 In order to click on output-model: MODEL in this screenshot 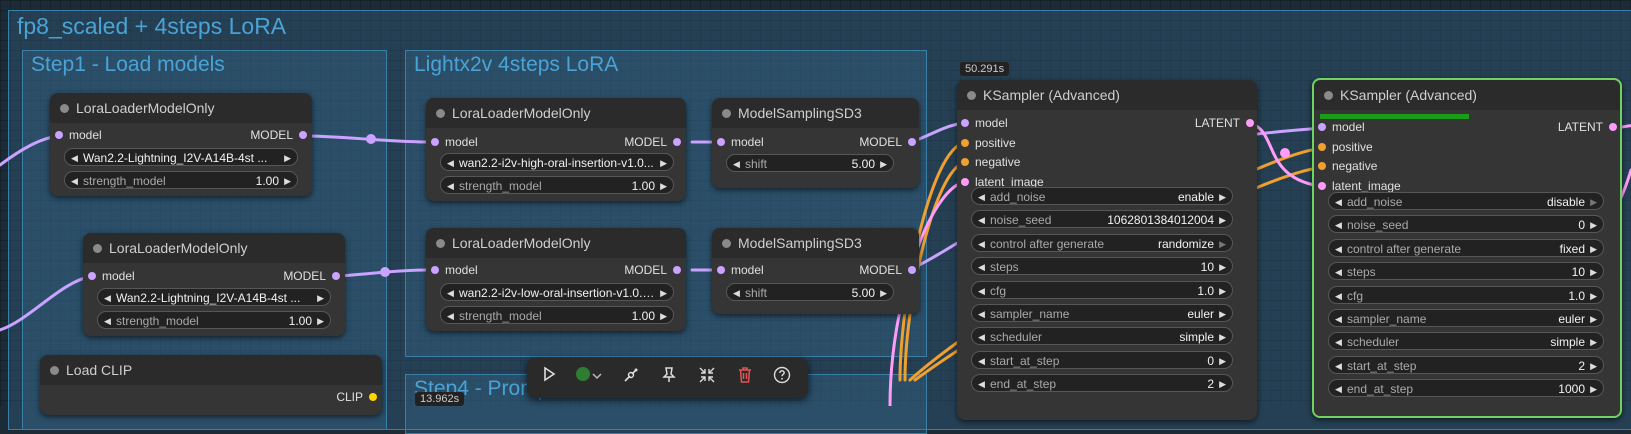, I will do `click(652, 270)`.